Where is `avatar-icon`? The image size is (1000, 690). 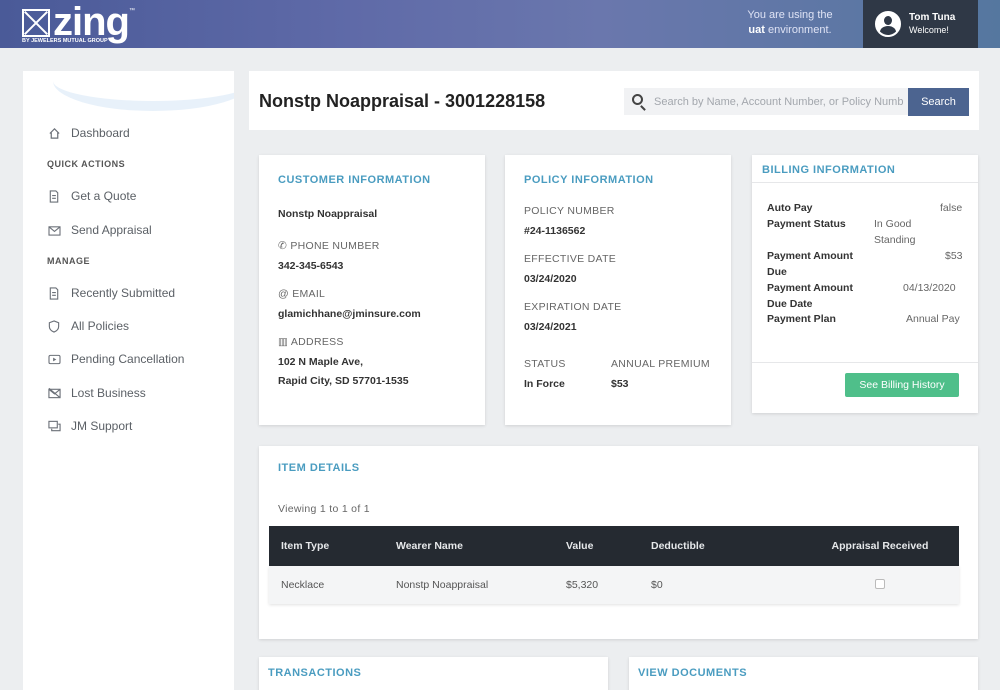 avatar-icon is located at coordinates (888, 24).